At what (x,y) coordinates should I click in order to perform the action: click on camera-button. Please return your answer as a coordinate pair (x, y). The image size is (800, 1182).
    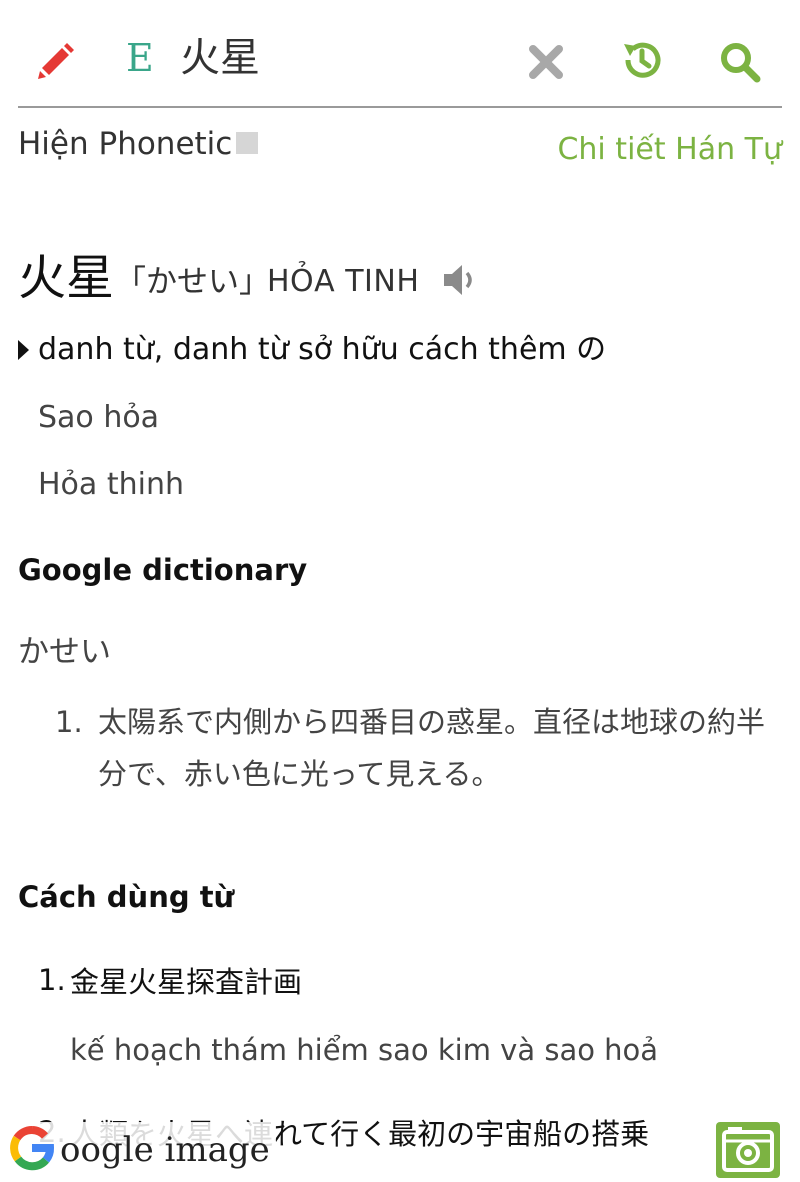
    Looking at the image, I should click on (750, 1150).